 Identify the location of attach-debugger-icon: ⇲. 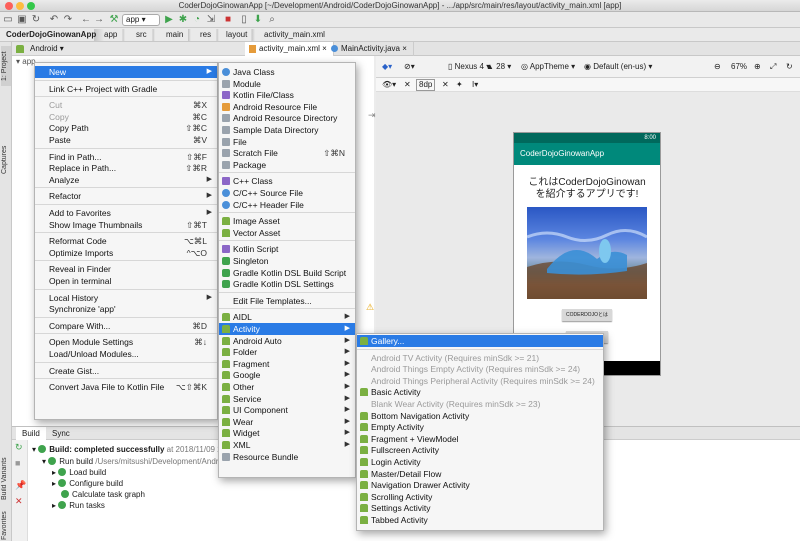
(211, 20).